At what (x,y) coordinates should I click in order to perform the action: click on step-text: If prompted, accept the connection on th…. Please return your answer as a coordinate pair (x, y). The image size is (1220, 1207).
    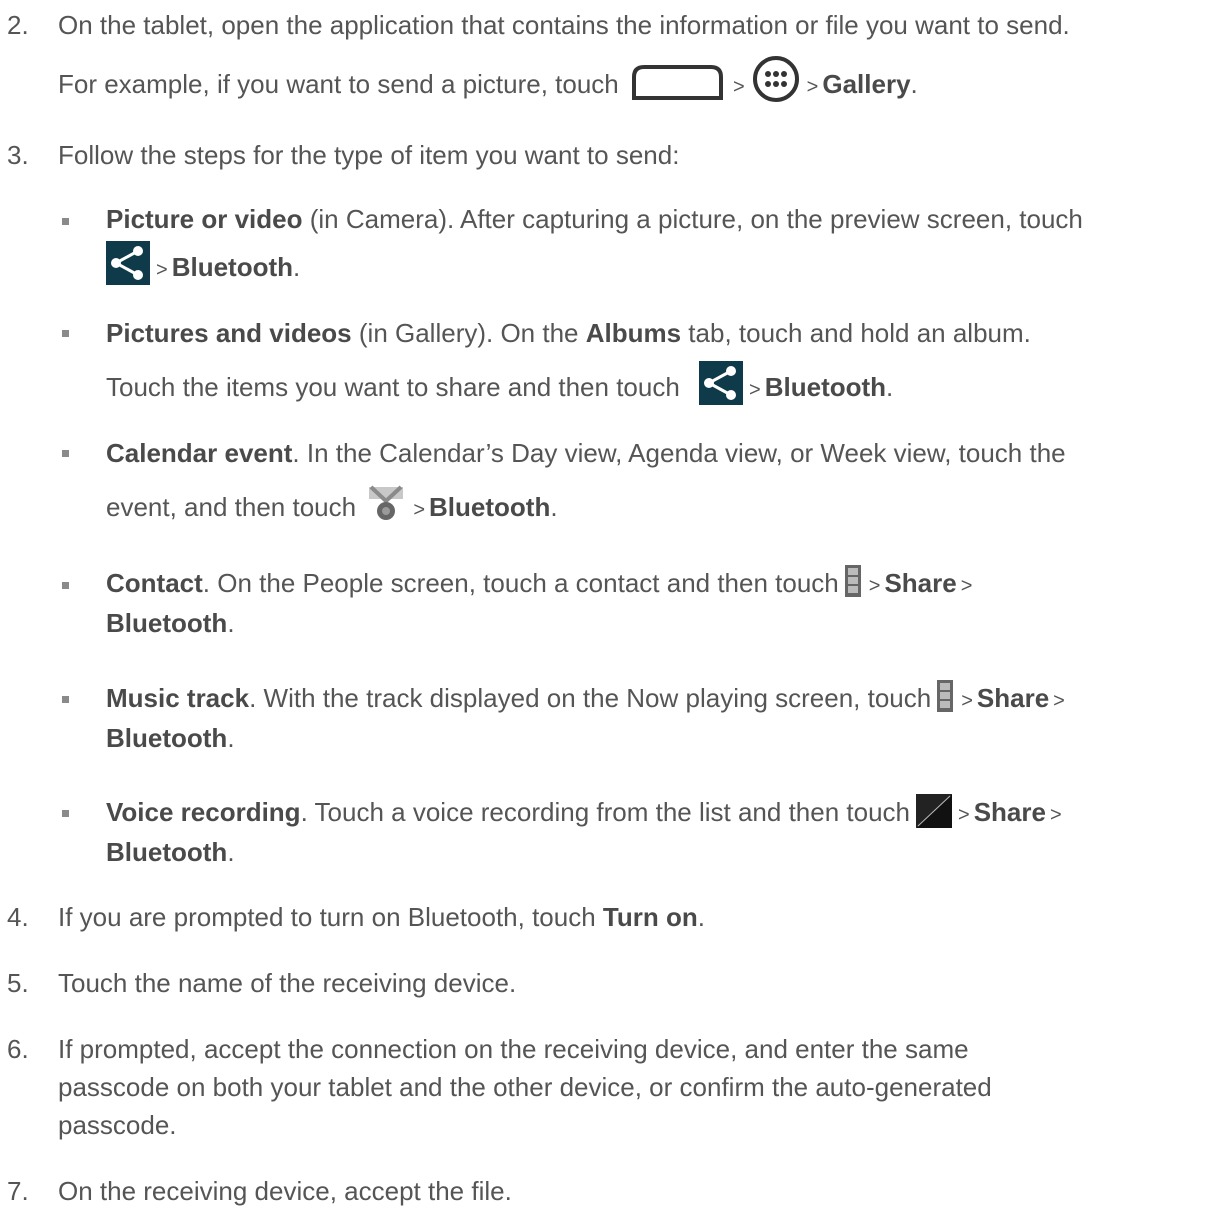
    Looking at the image, I should click on (513, 1049).